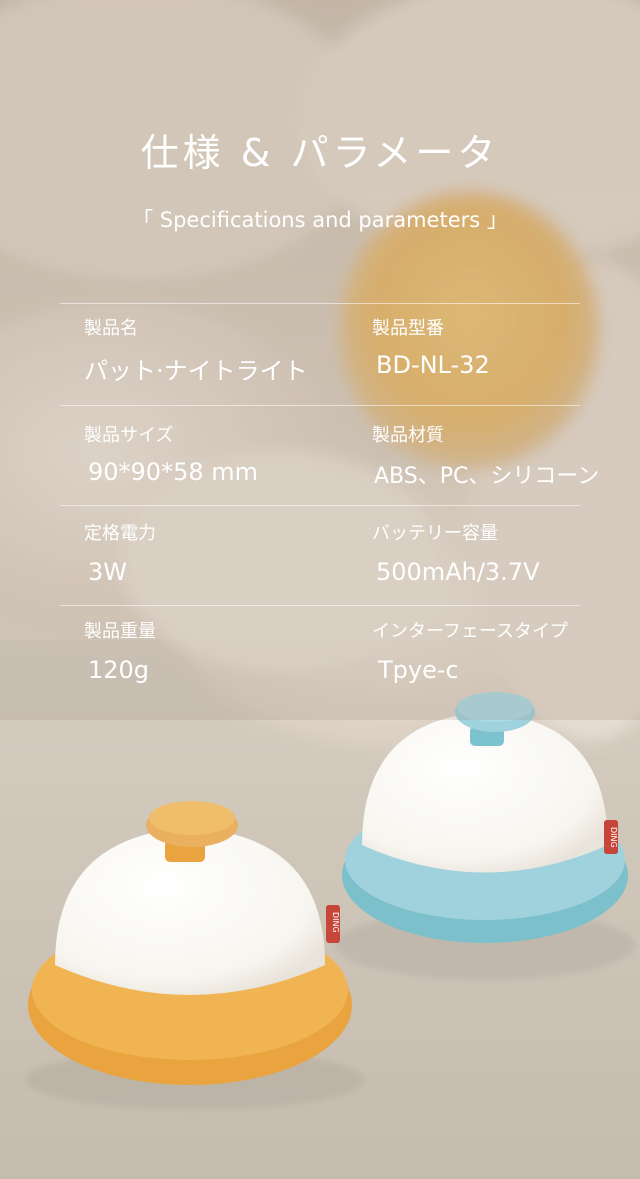 This screenshot has width=640, height=1179. I want to click on spec-label-material: 製品材質, so click(408, 435).